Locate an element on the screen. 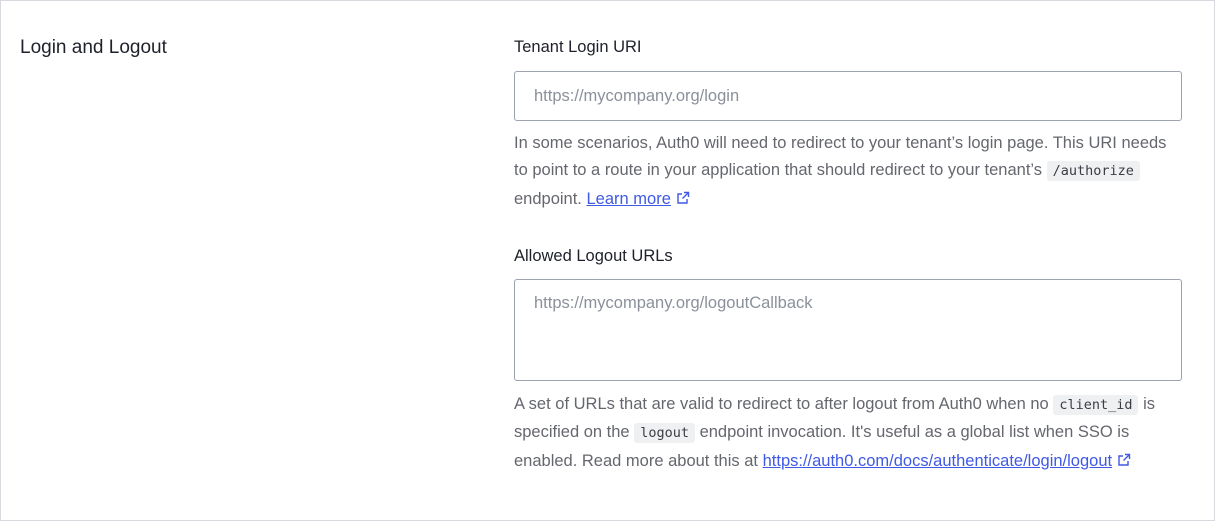 Image resolution: width=1215 pixels, height=521 pixels. logout-code: logout is located at coordinates (664, 433).